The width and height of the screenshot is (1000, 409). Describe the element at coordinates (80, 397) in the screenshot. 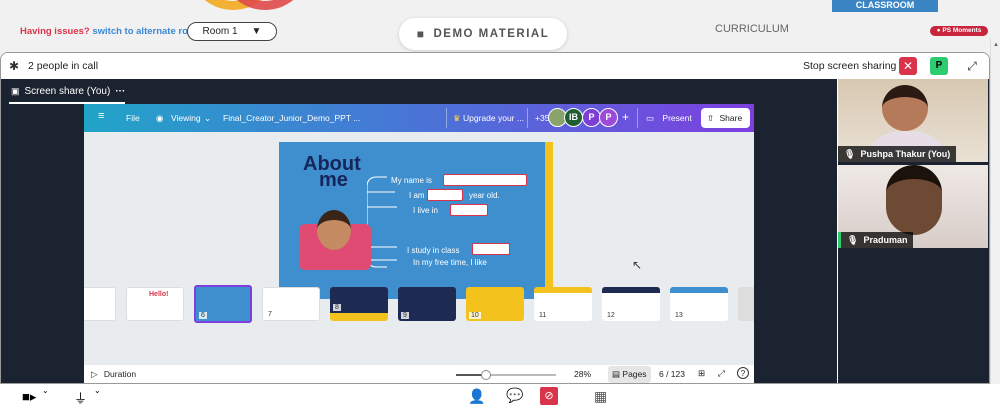

I see `microphone-icon: ⏚` at that location.